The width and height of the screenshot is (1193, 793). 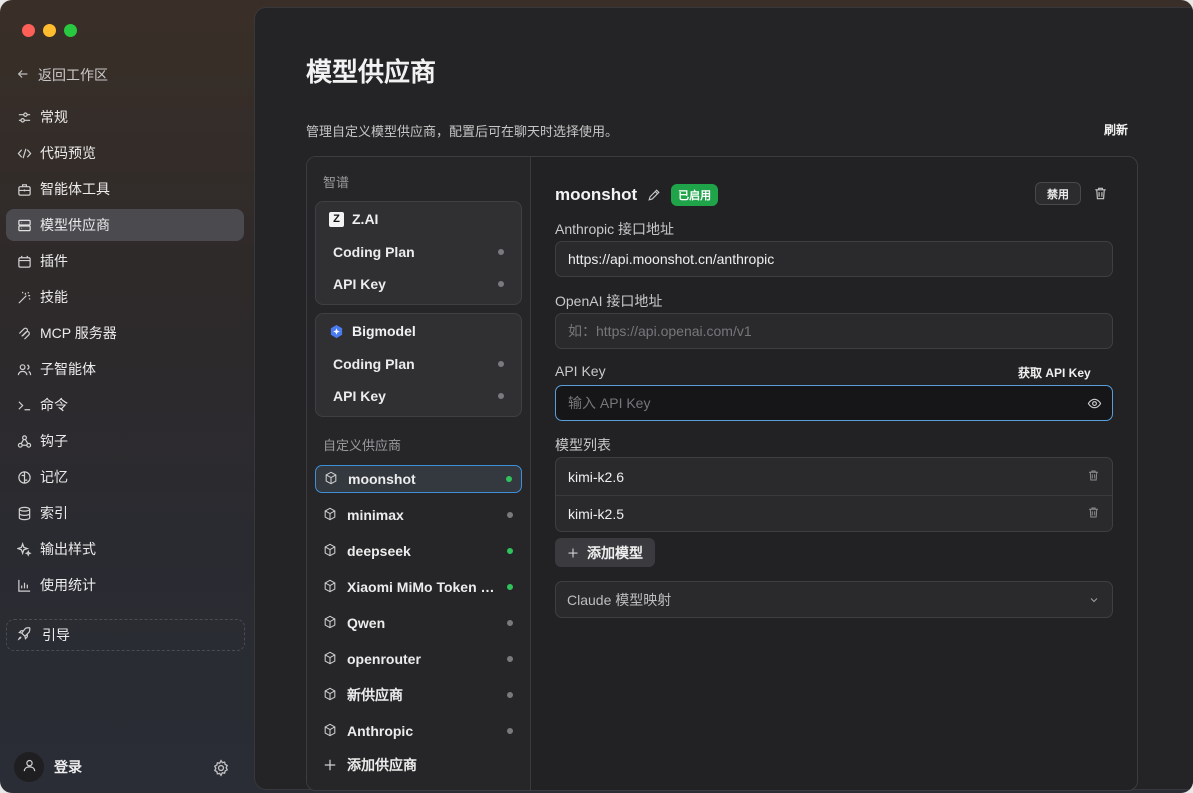 What do you see at coordinates (125, 549) in the screenshot?
I see `sidebar-item-output-styles: 输出样式` at bounding box center [125, 549].